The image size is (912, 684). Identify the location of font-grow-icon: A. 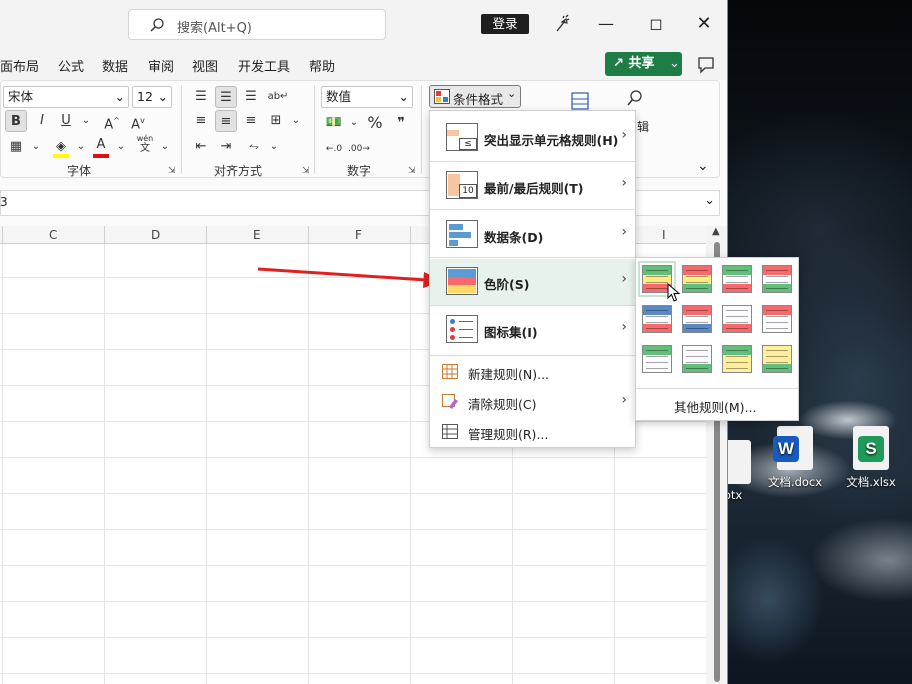
(109, 125).